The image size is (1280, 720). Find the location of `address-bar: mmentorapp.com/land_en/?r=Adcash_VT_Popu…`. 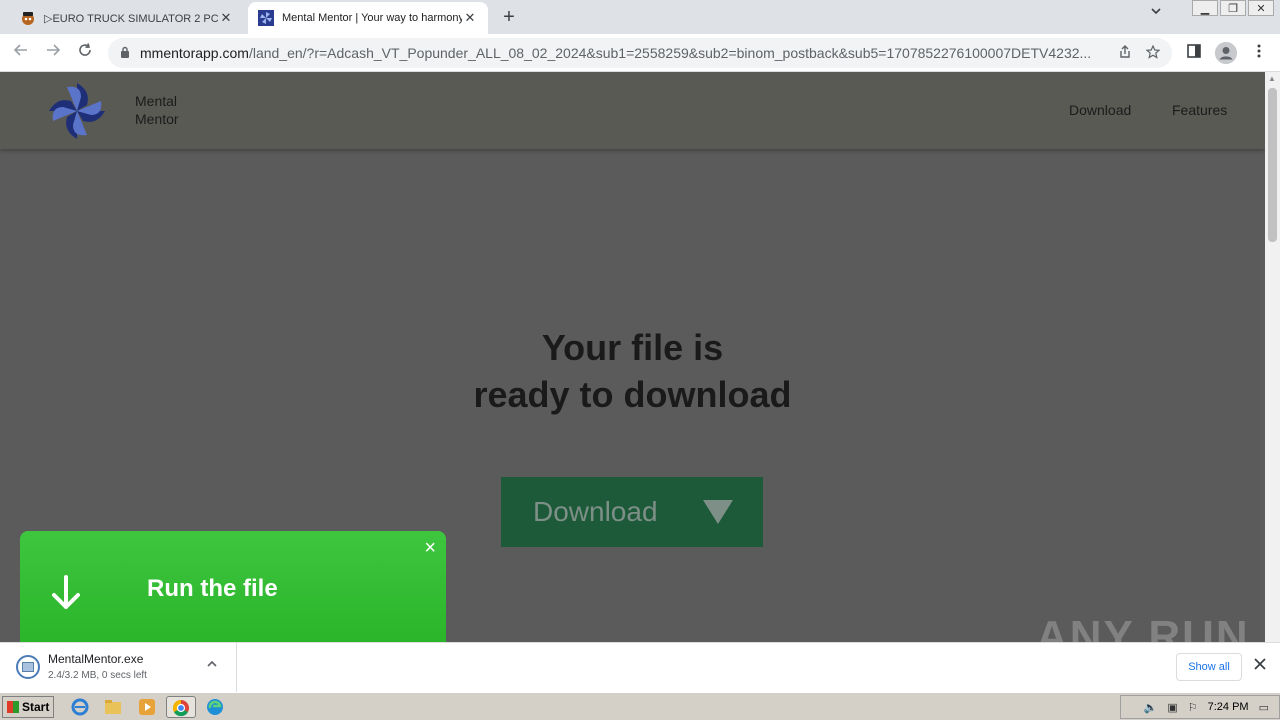

address-bar: mmentorapp.com/land_en/?r=Adcash_VT_Popu… is located at coordinates (640, 53).